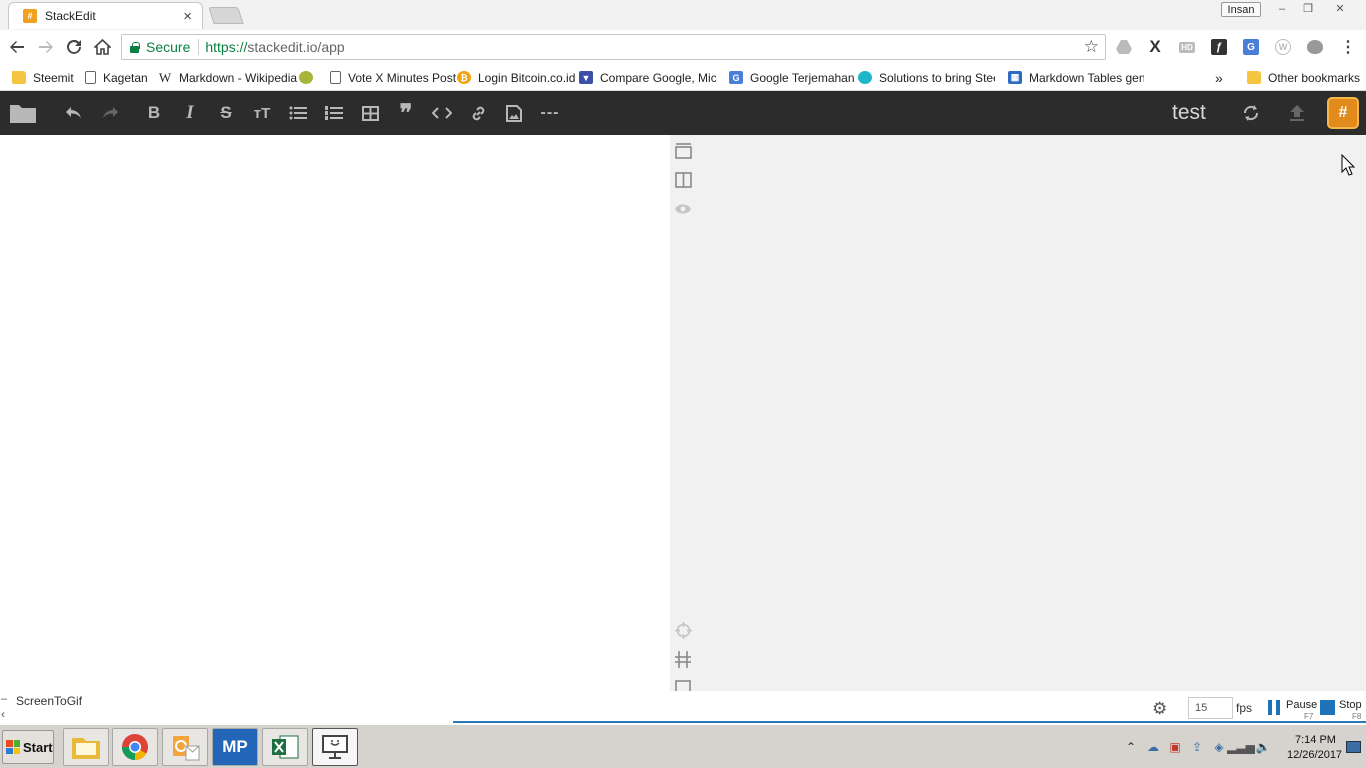 This screenshot has height=768, width=1366. I want to click on stop-icon, so click(1327, 707).